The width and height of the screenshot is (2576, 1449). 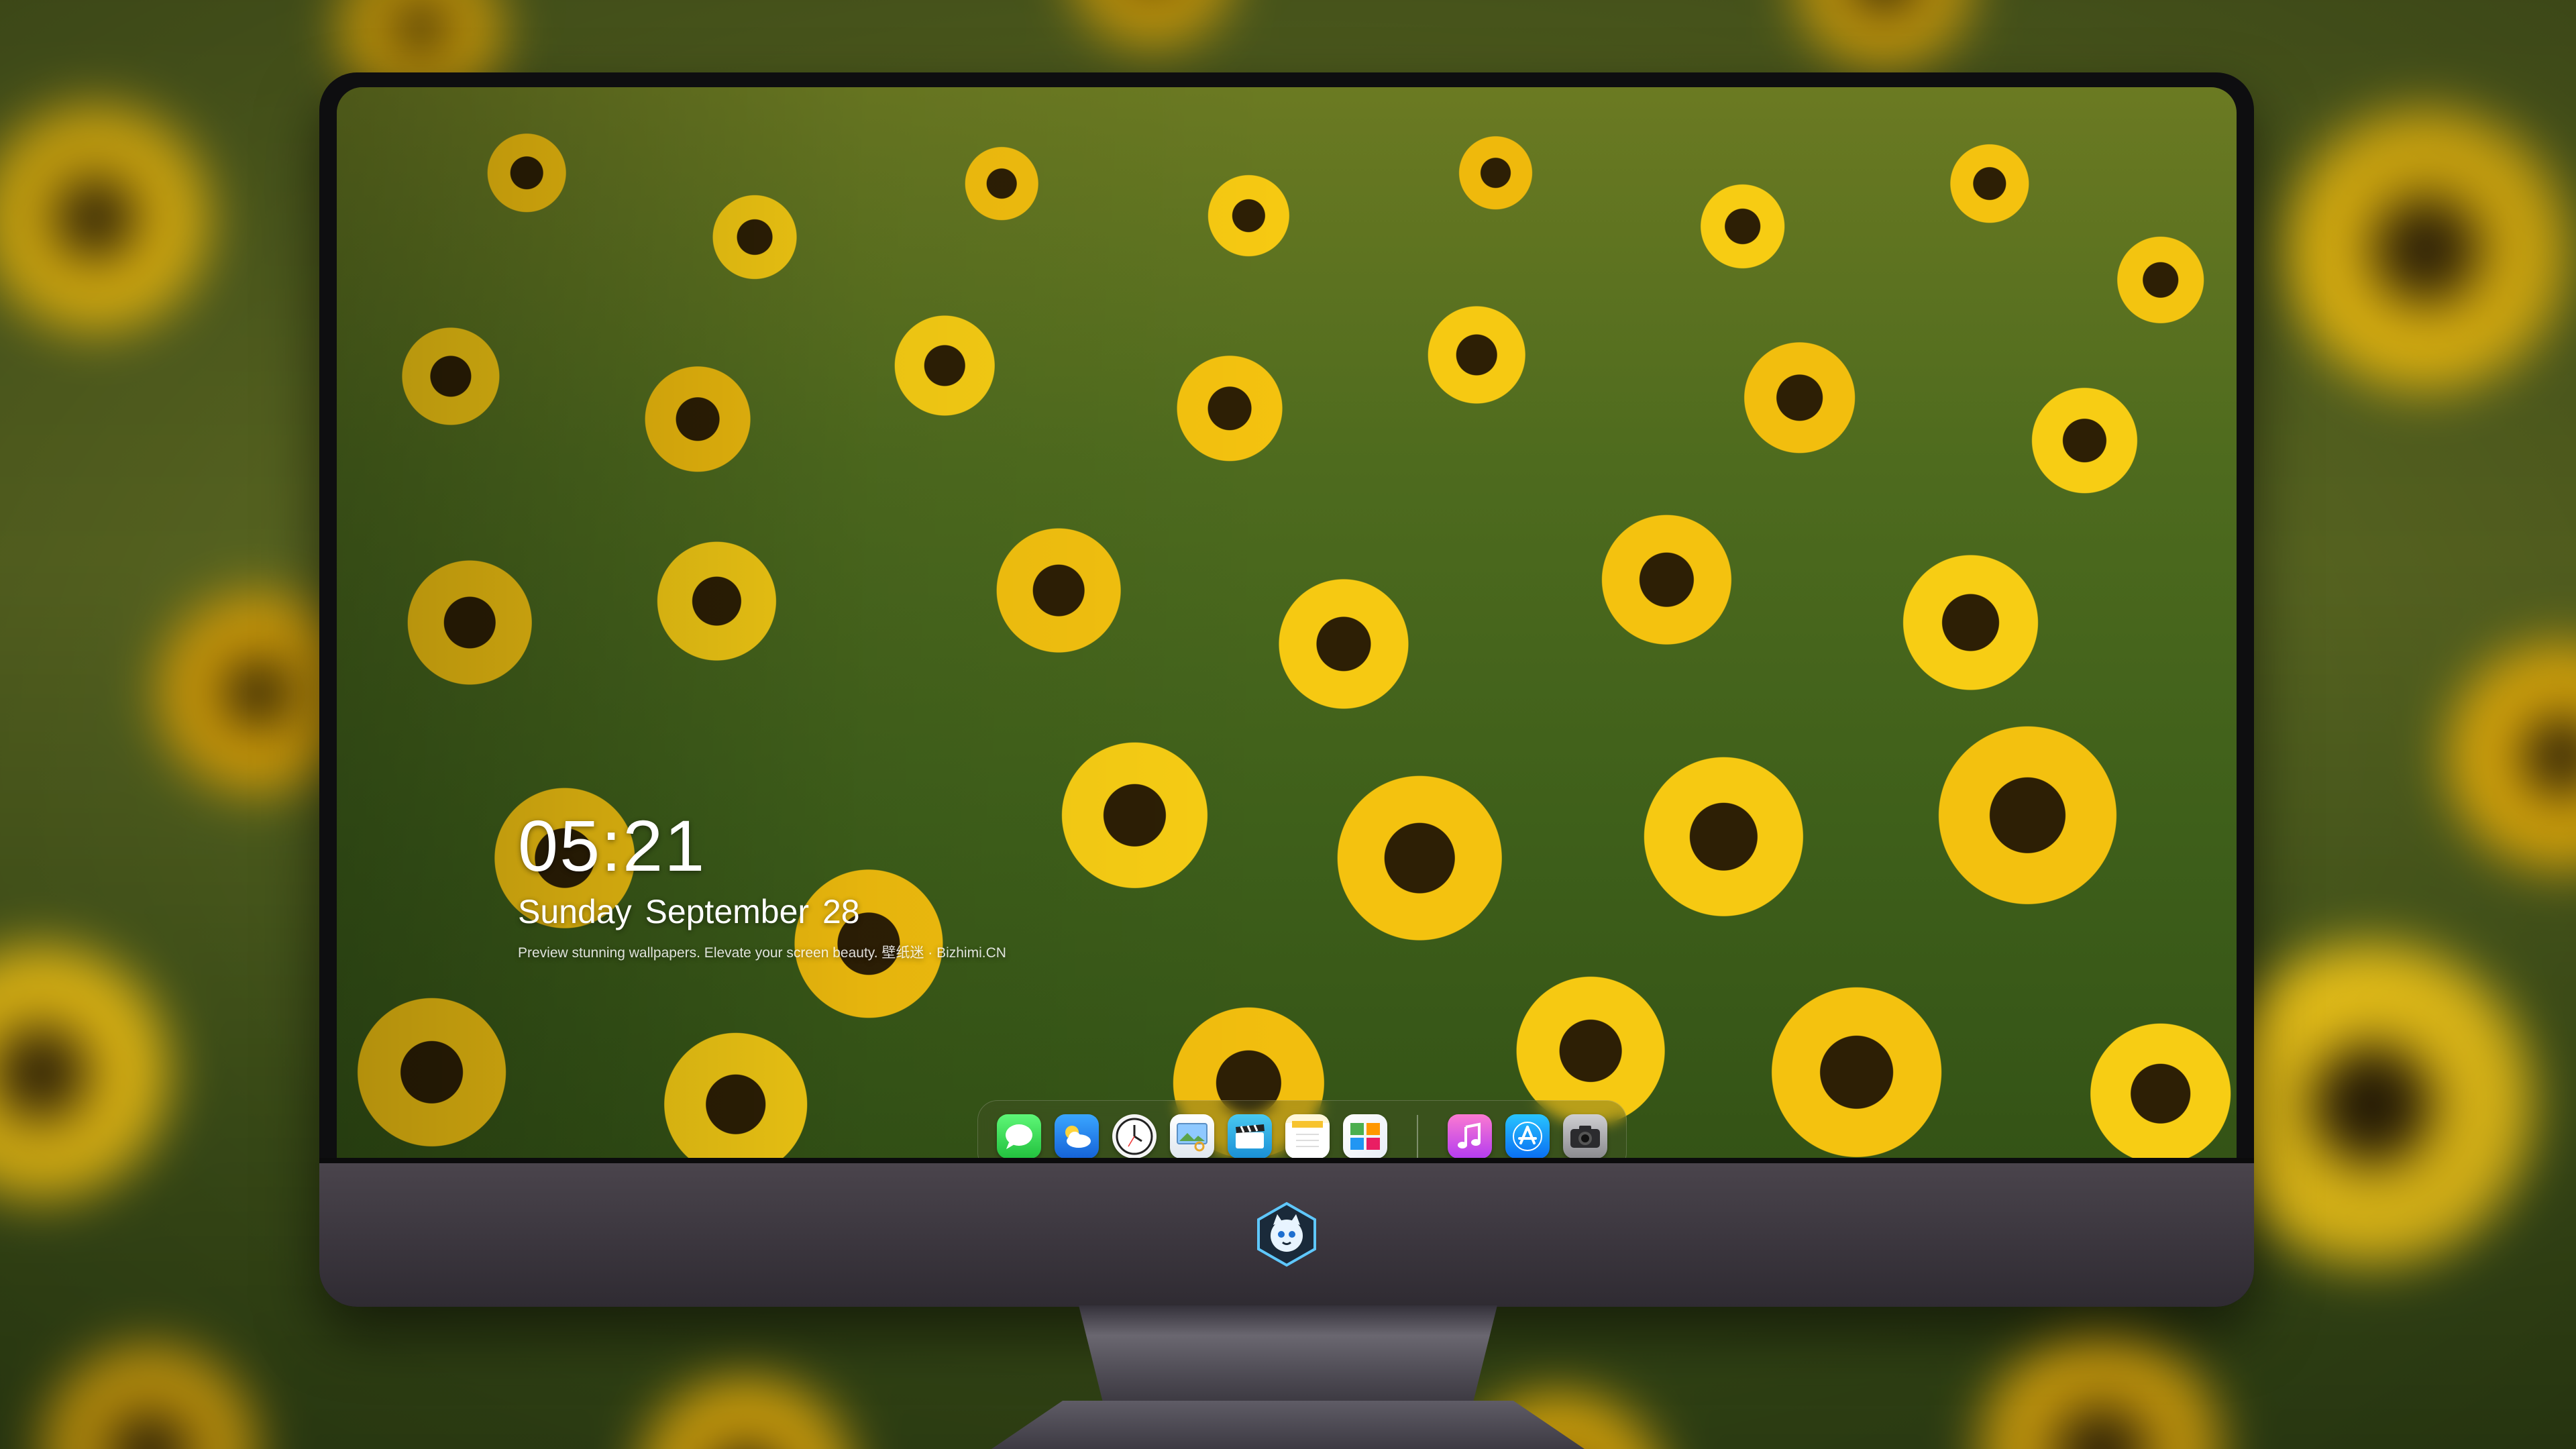 What do you see at coordinates (1077, 1136) in the screenshot?
I see `weather-icon` at bounding box center [1077, 1136].